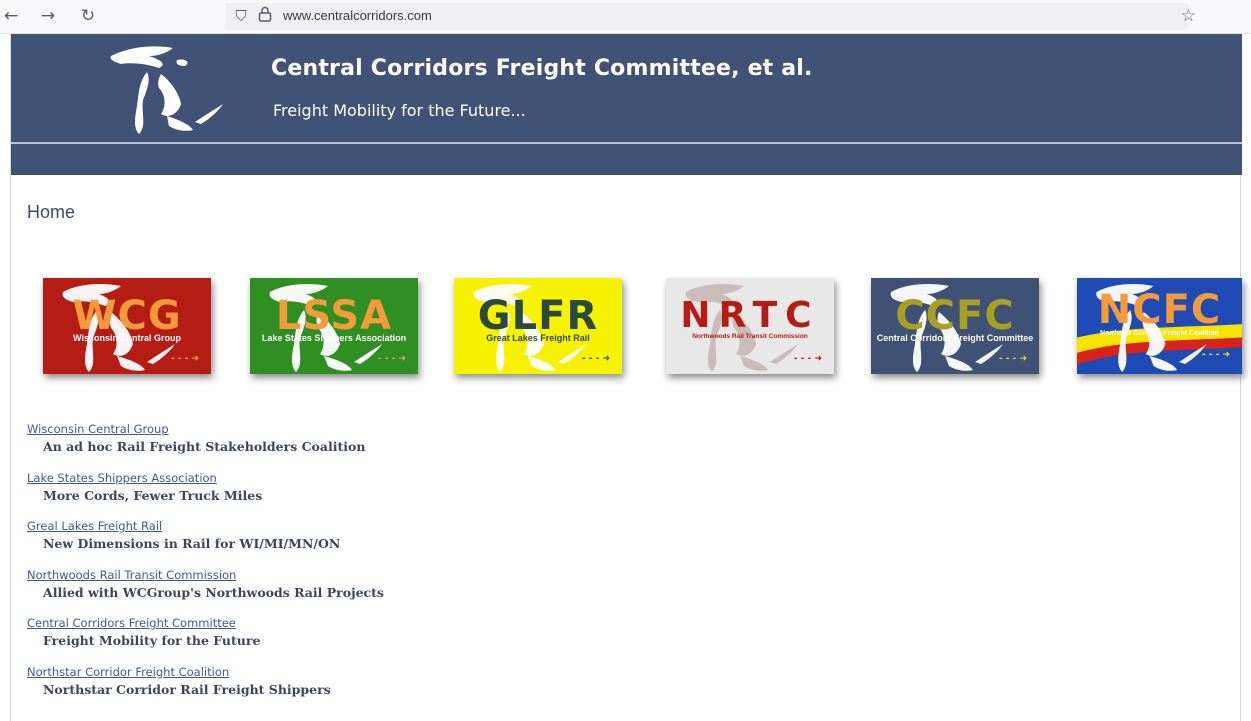  Describe the element at coordinates (334, 338) in the screenshot. I see `tile-org-name: Lake States Shippers Association` at that location.